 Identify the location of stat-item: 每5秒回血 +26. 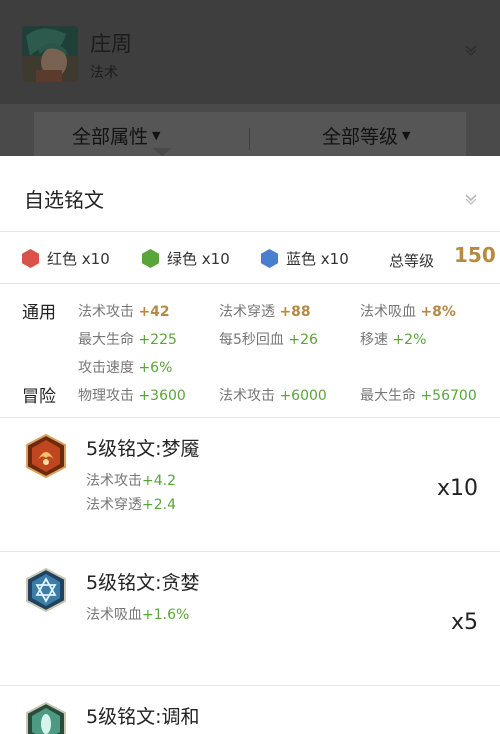
(268, 340).